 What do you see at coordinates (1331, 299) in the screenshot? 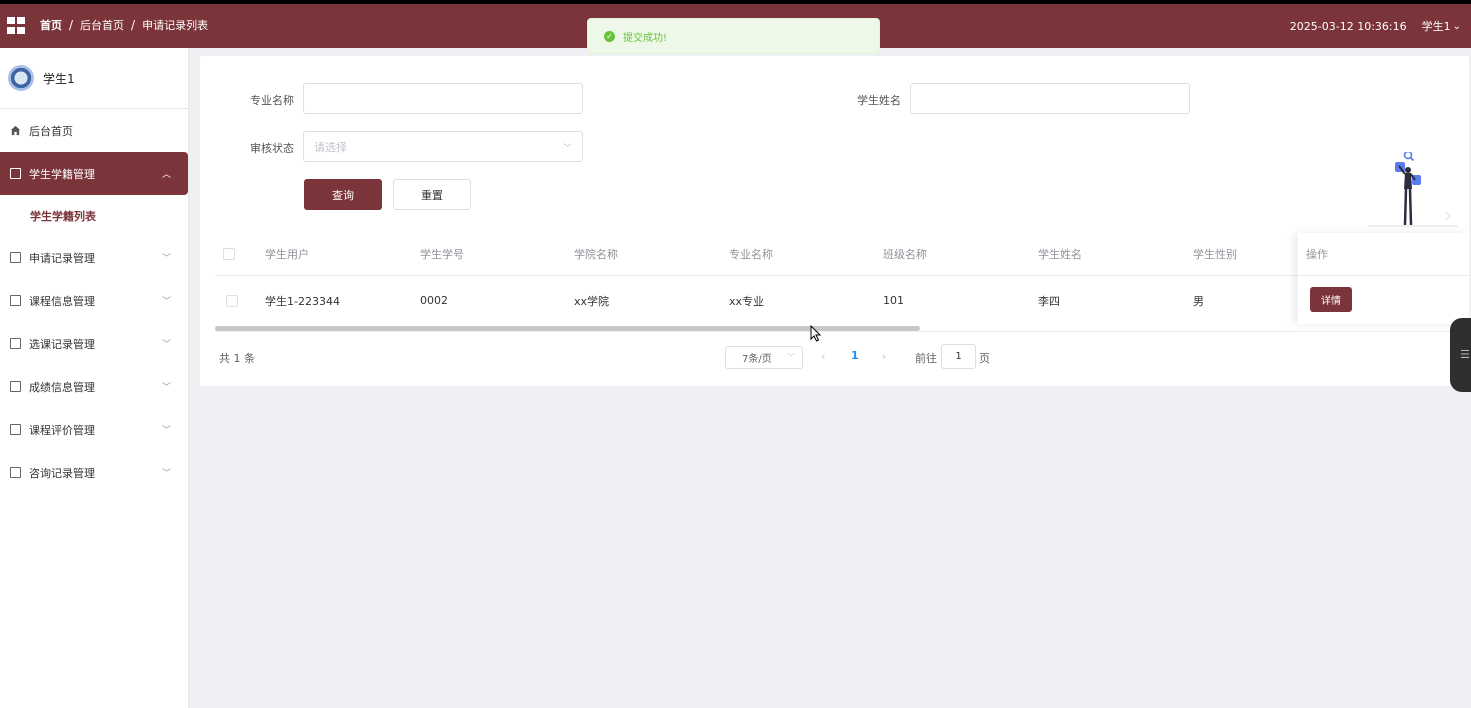
I see `detail-button: 详情` at bounding box center [1331, 299].